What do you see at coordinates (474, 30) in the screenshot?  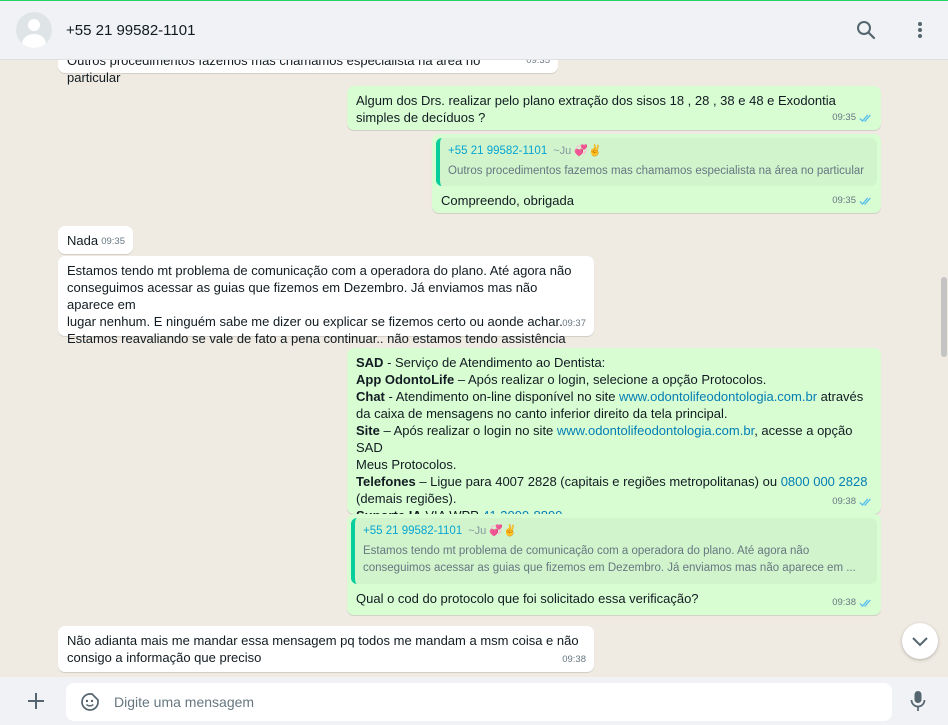 I see `chat-header: +55 21 99582-1101` at bounding box center [474, 30].